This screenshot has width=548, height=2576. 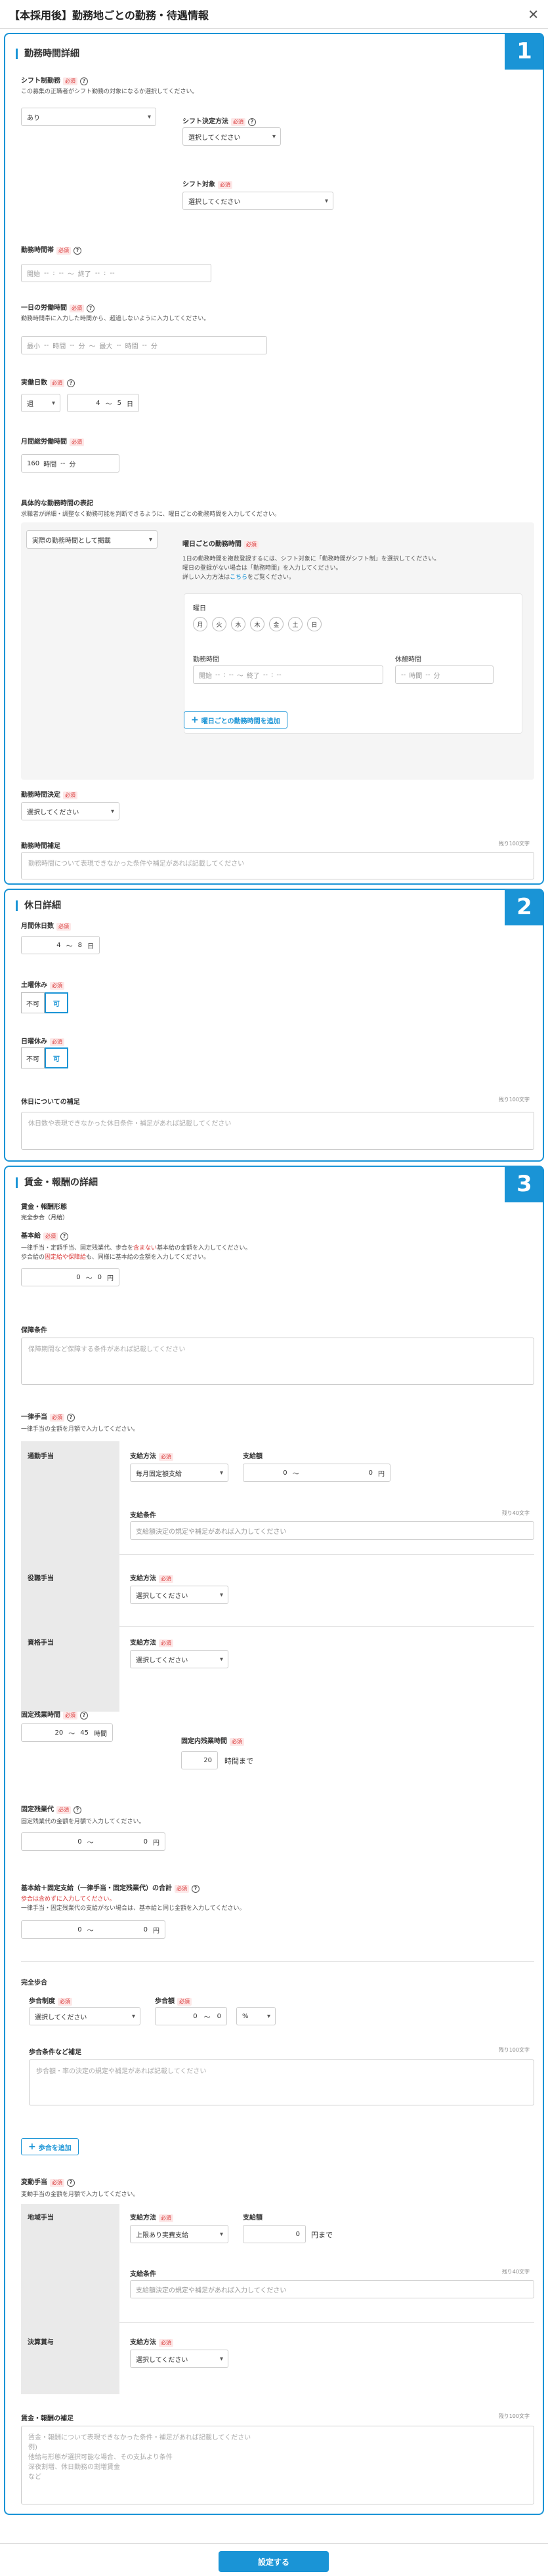 I want to click on section-title: 勤務時間詳細, so click(x=47, y=54).